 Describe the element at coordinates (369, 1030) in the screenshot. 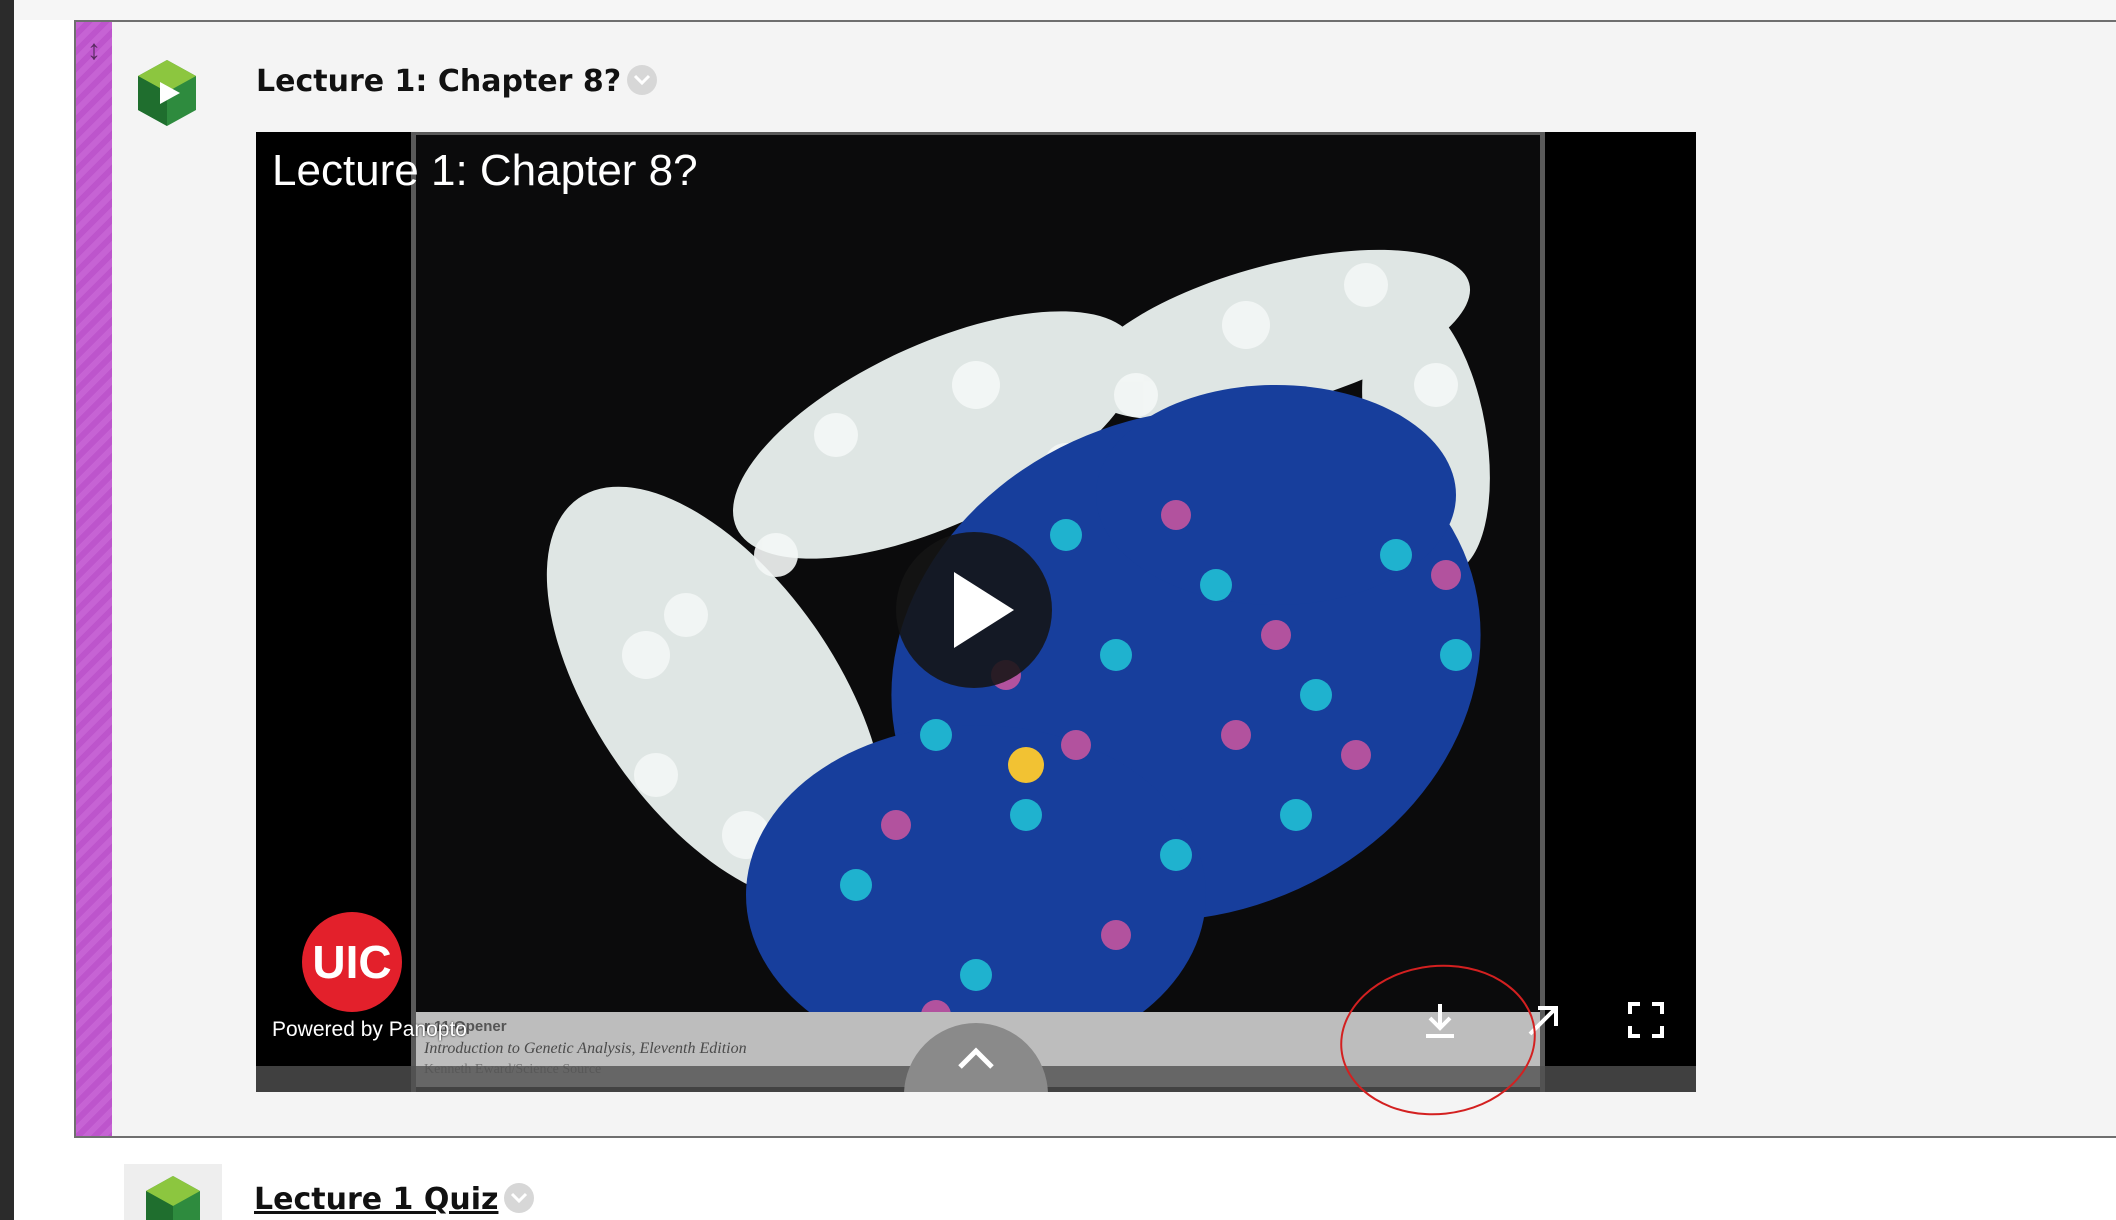

I see `powered-by-panopto: Powered by Panopto` at that location.